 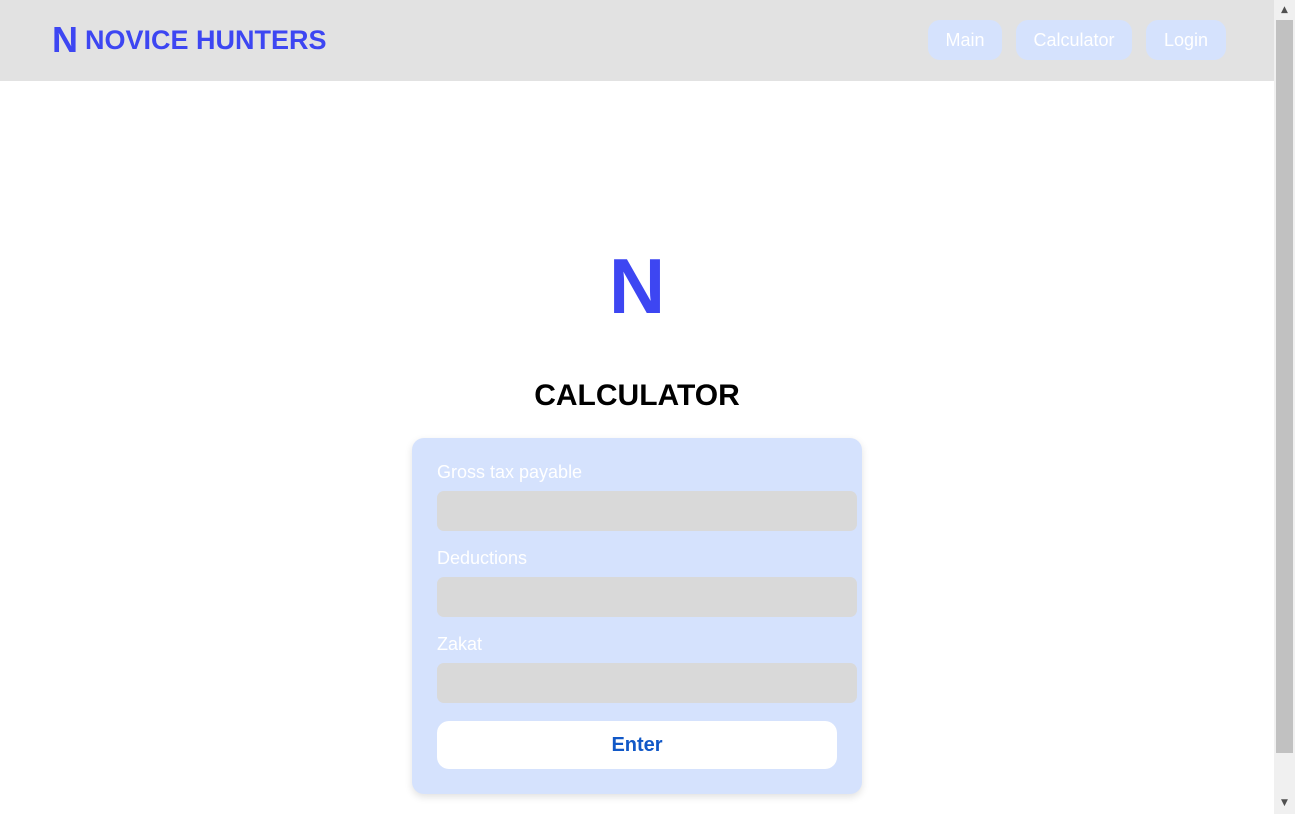 I want to click on brand-logo: N NOVICE HUNTERS, so click(x=189, y=40).